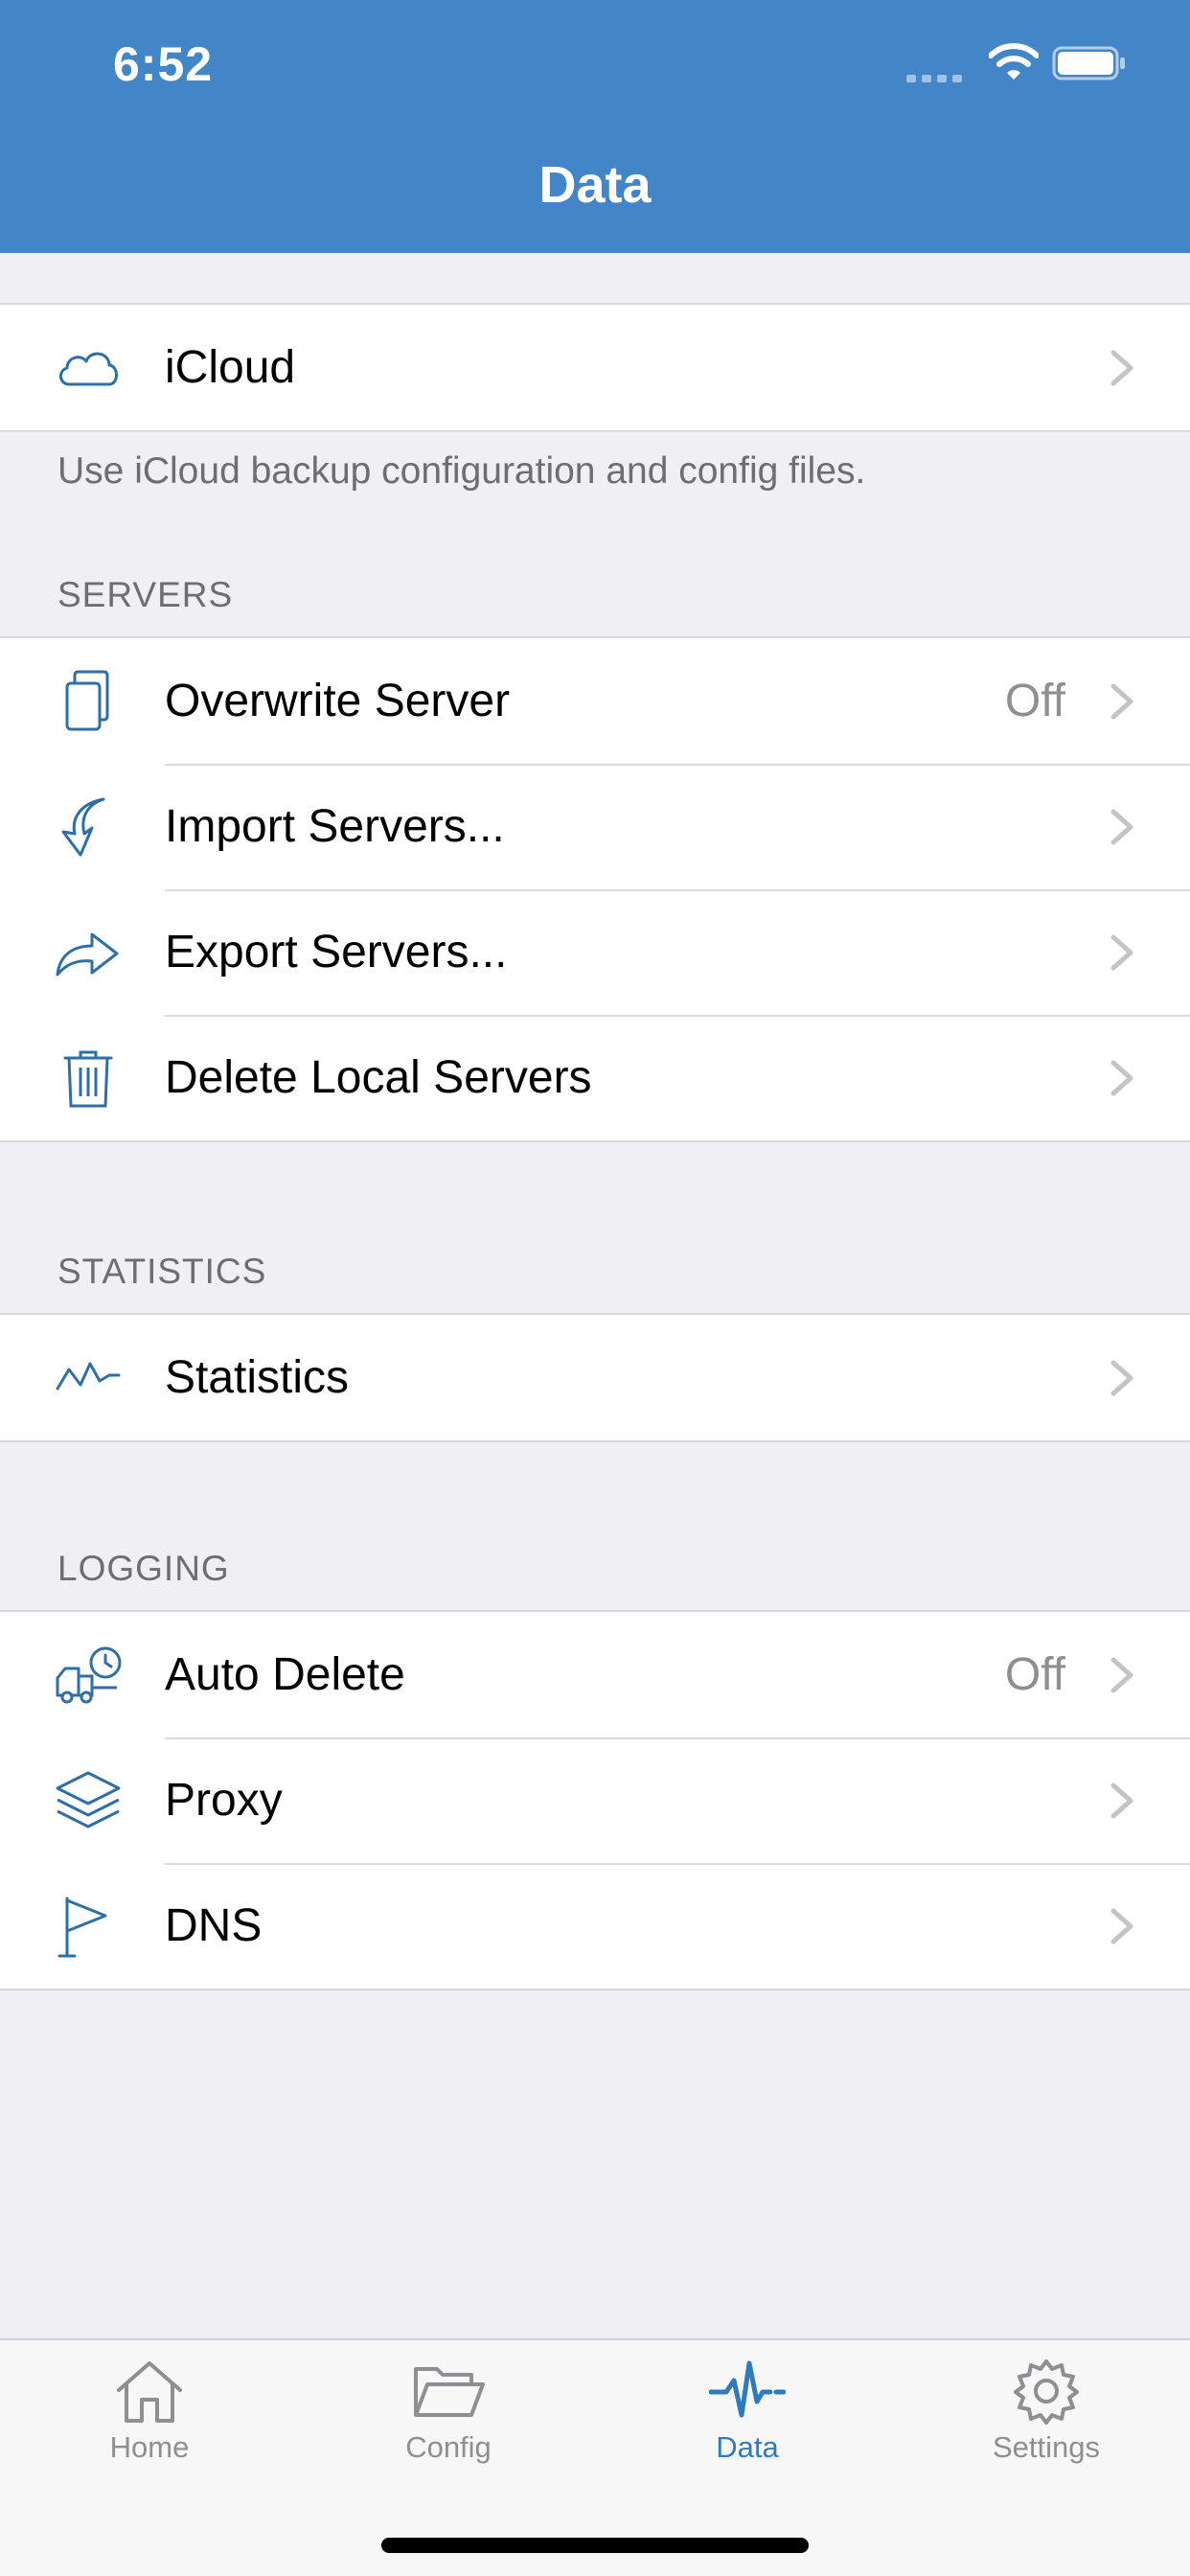  I want to click on status-indicators, so click(1012, 63).